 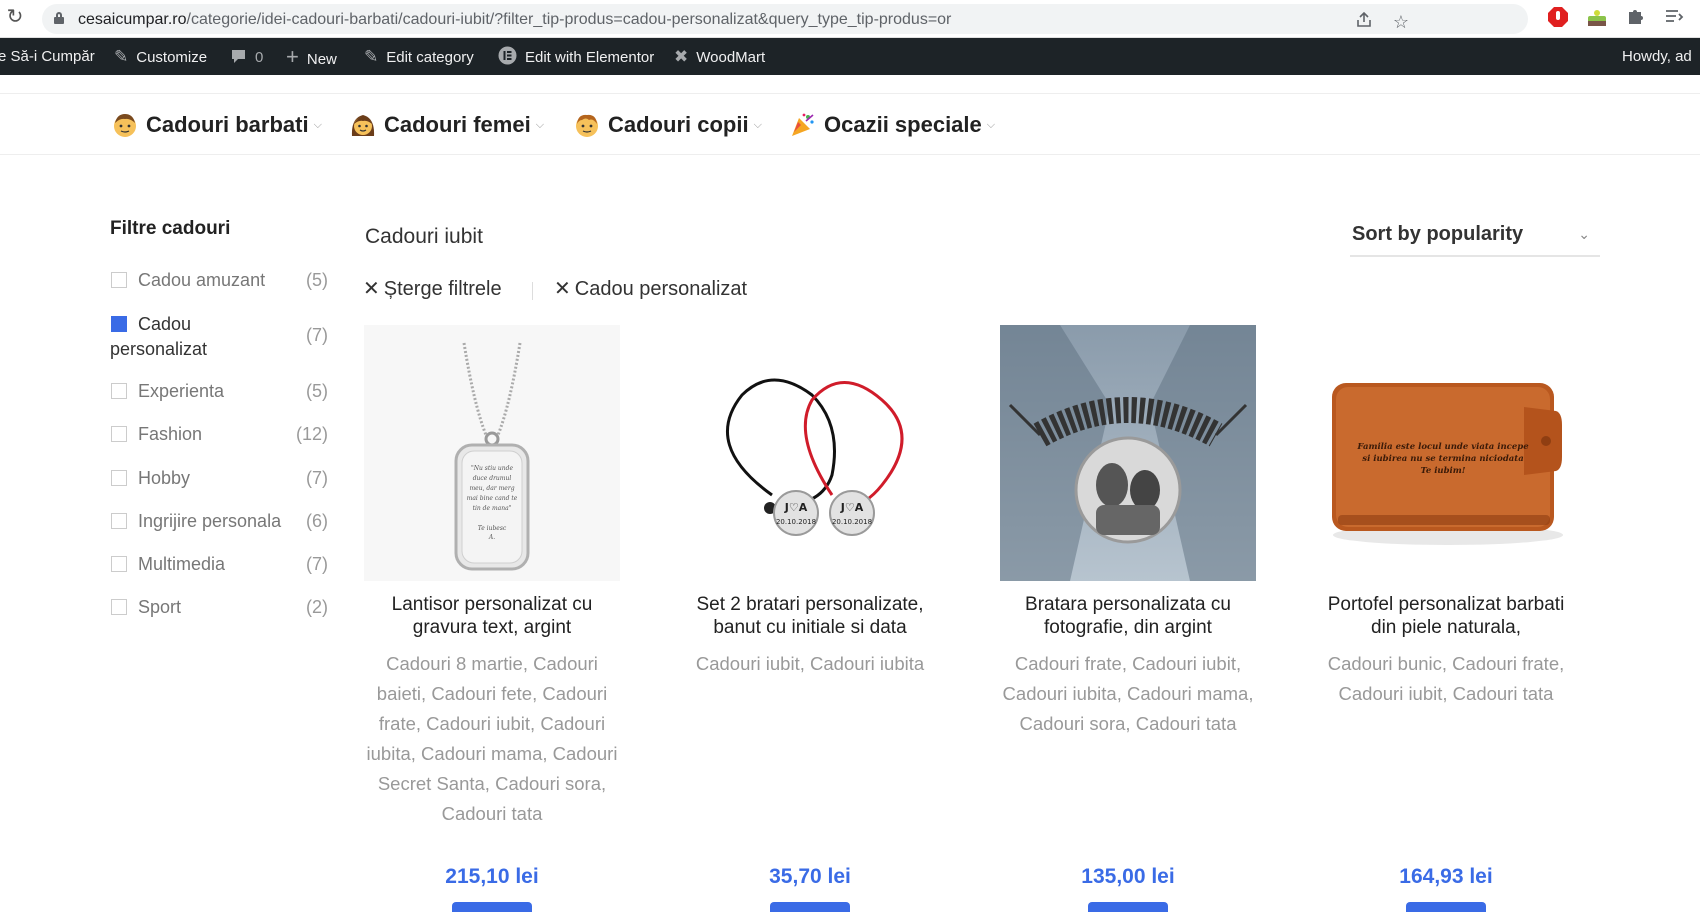 What do you see at coordinates (1438, 234) in the screenshot?
I see `sort-label: Sort by popularity` at bounding box center [1438, 234].